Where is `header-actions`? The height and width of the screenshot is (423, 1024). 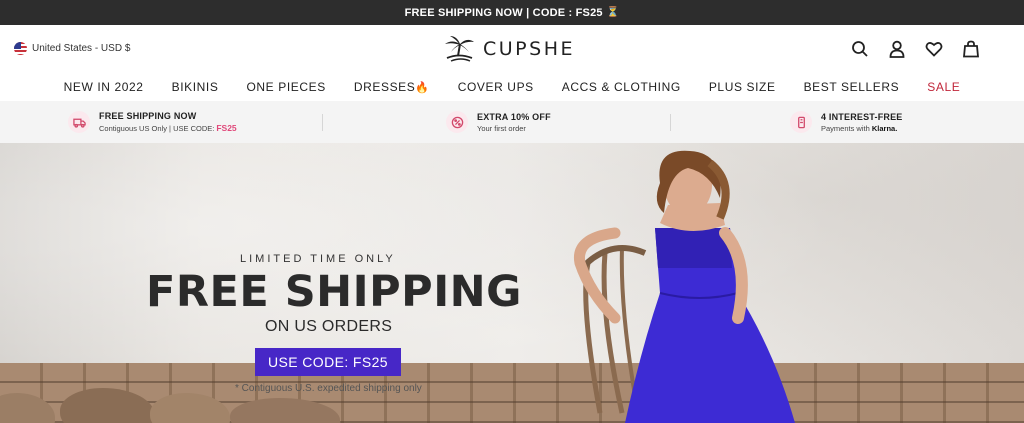
header-actions is located at coordinates (915, 49).